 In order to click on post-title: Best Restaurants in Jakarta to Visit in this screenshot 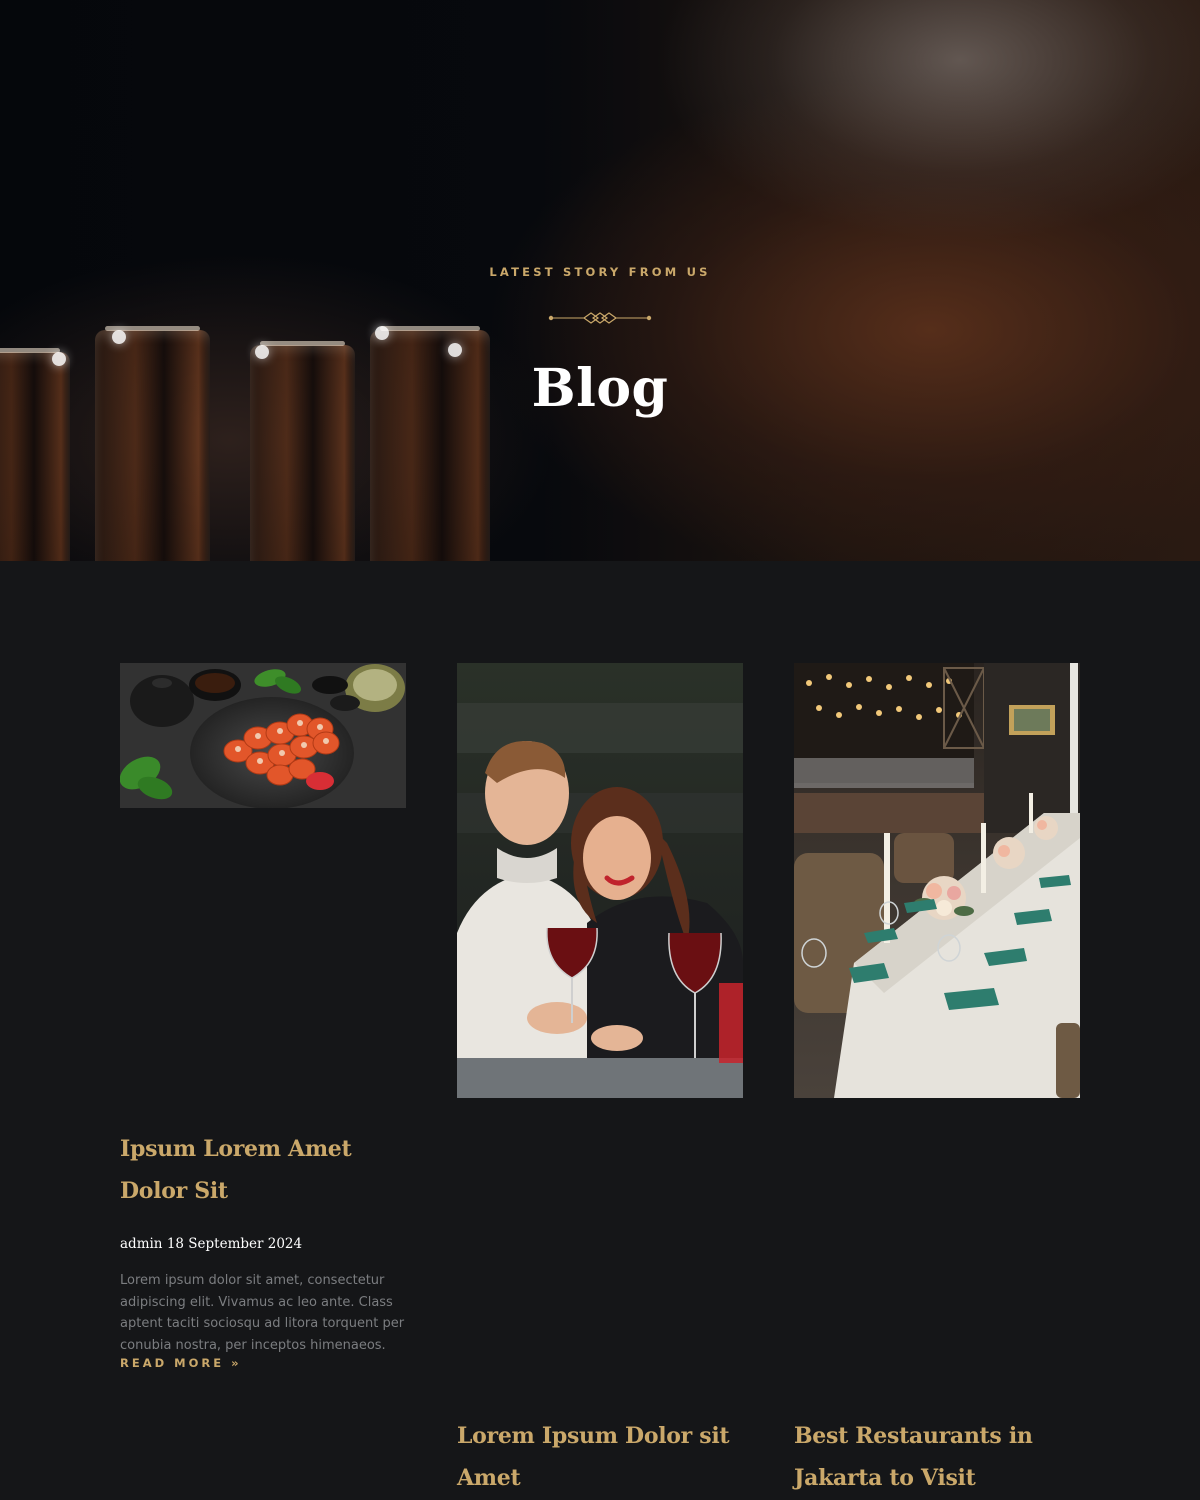, I will do `click(937, 1457)`.